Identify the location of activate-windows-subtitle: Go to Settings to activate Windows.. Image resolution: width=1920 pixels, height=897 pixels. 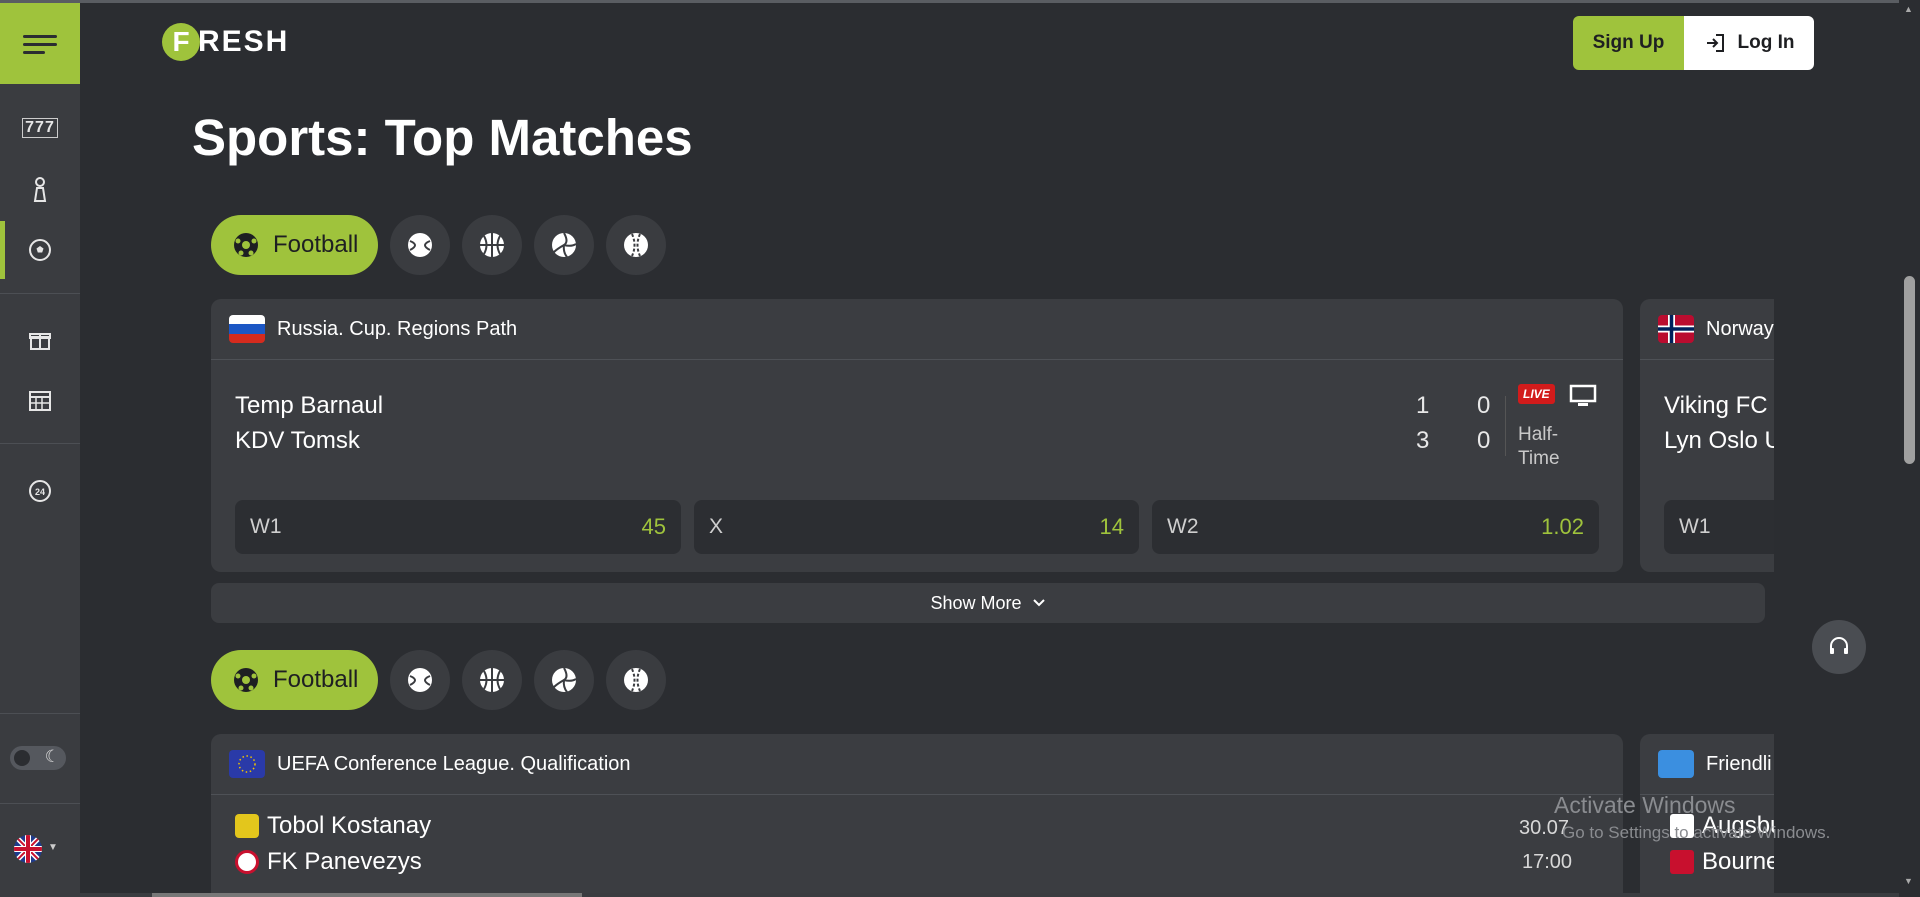
(1696, 832).